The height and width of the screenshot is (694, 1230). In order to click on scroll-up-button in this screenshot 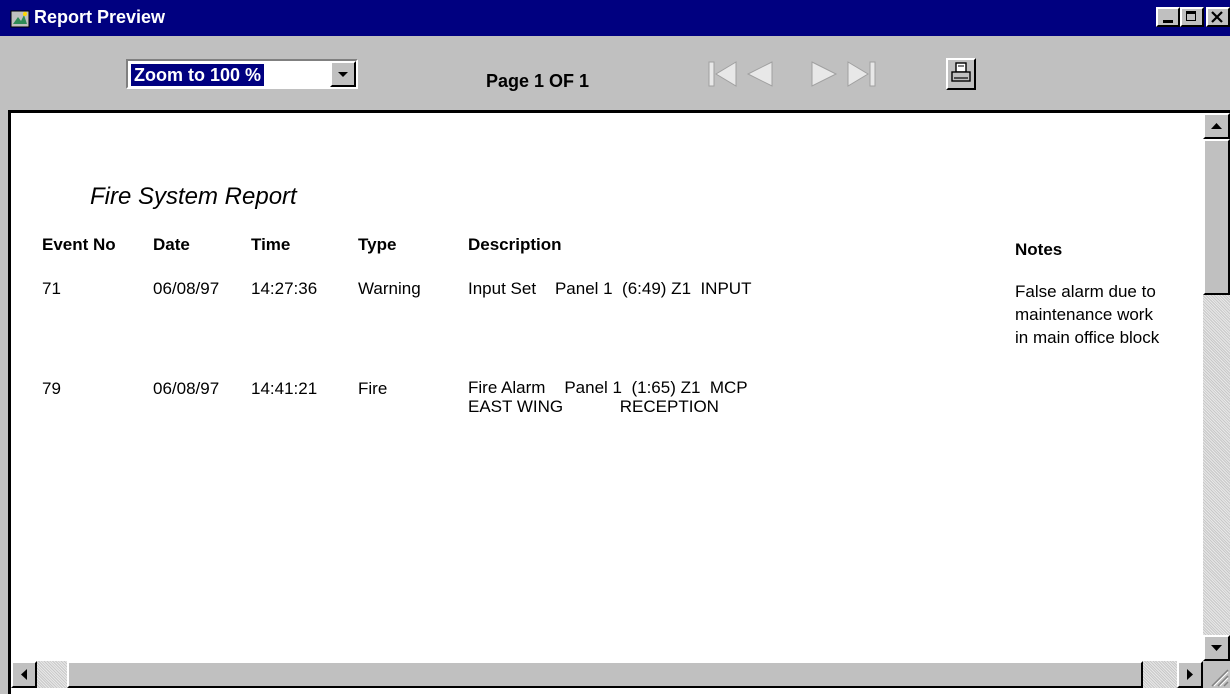, I will do `click(1216, 126)`.